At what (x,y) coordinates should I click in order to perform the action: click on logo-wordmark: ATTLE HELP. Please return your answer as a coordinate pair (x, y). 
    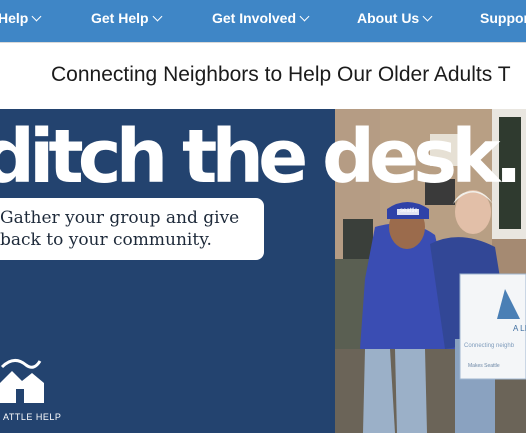
    Looking at the image, I should click on (32, 417).